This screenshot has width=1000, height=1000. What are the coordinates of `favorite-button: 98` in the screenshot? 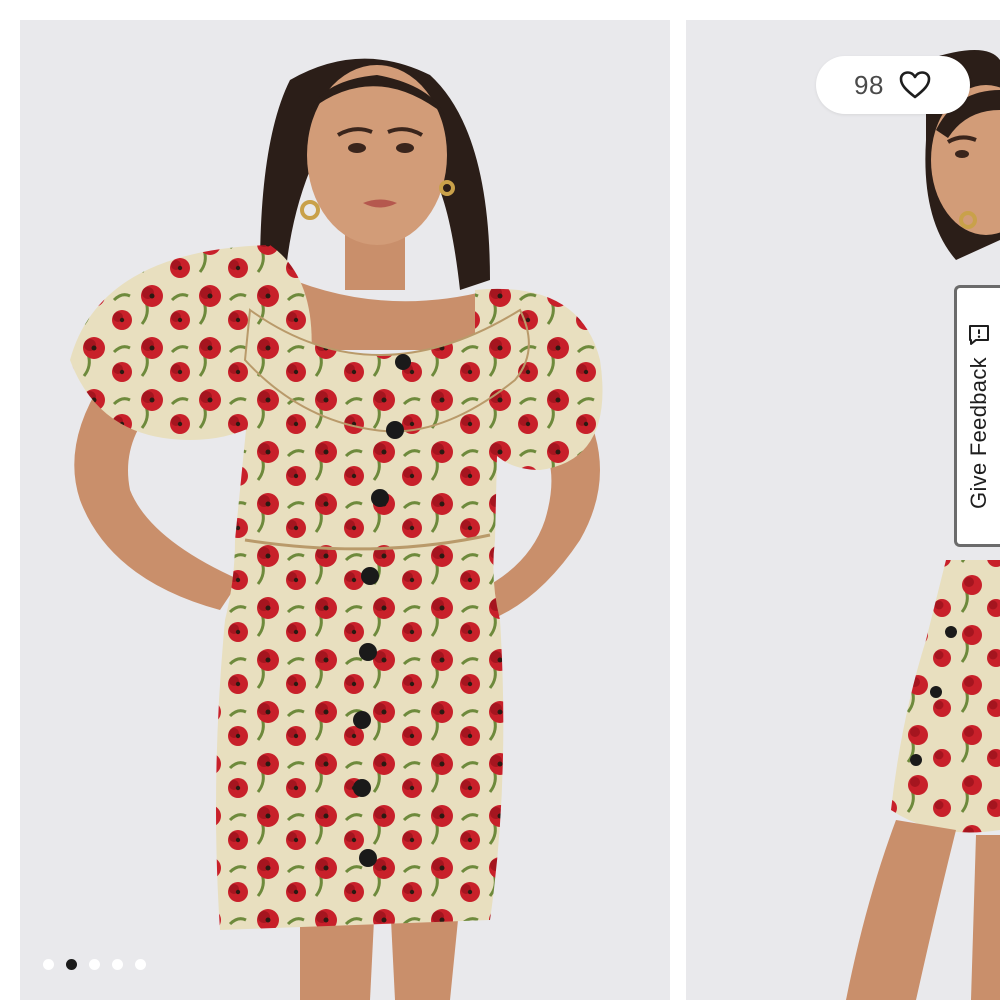 It's located at (893, 85).